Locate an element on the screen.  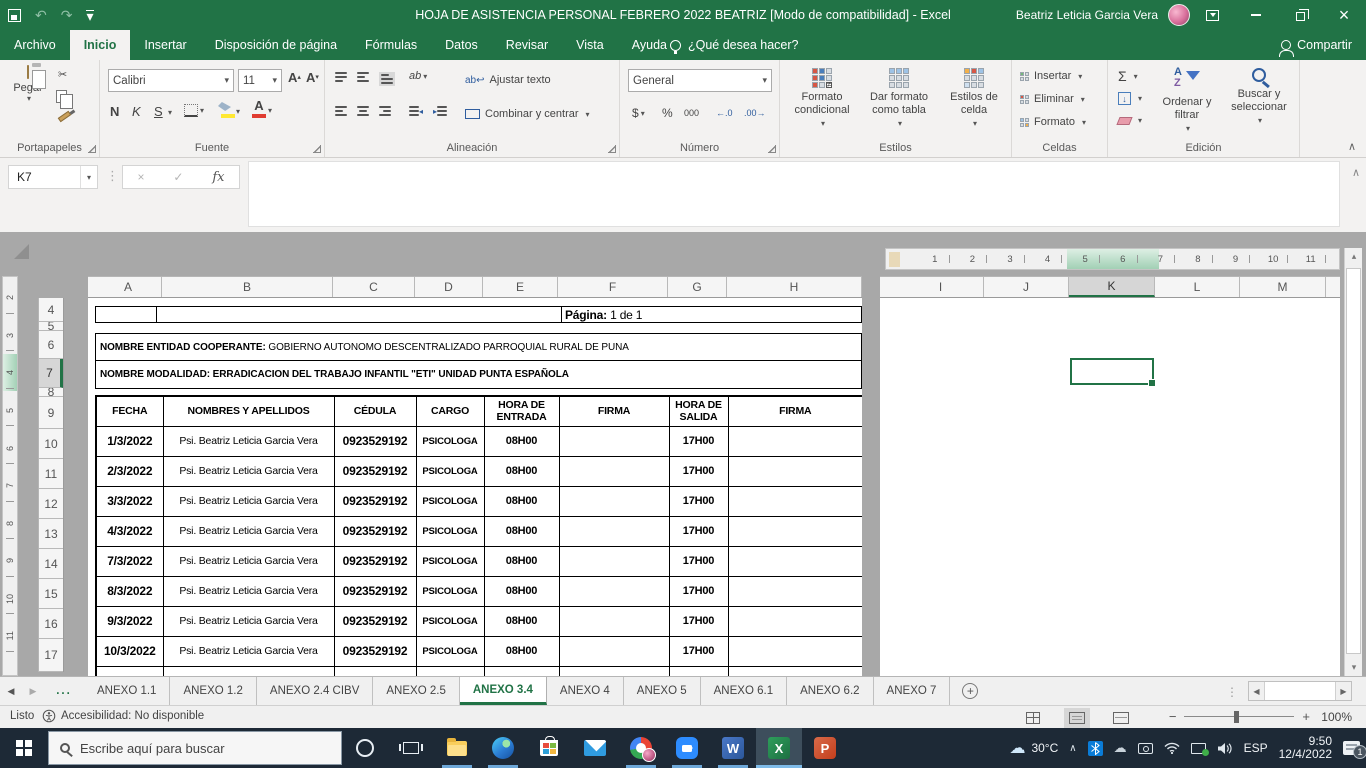
cell-styles-button: Estilos de celda ▾ is located at coordinates (974, 99).